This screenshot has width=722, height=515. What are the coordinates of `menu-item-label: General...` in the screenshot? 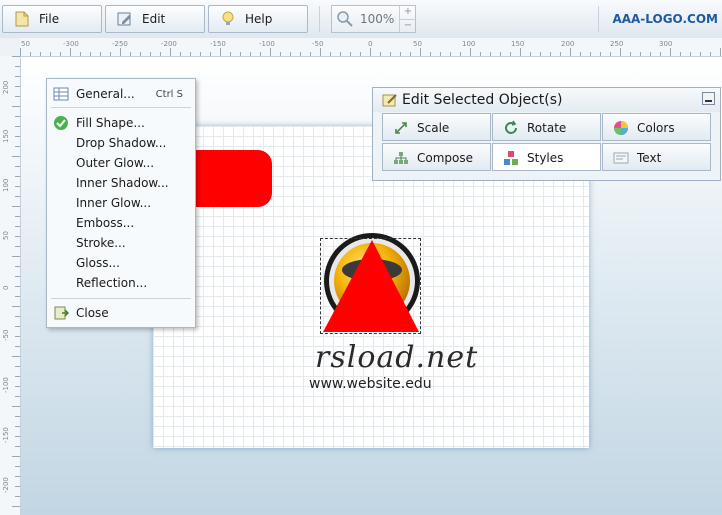 It's located at (105, 94).